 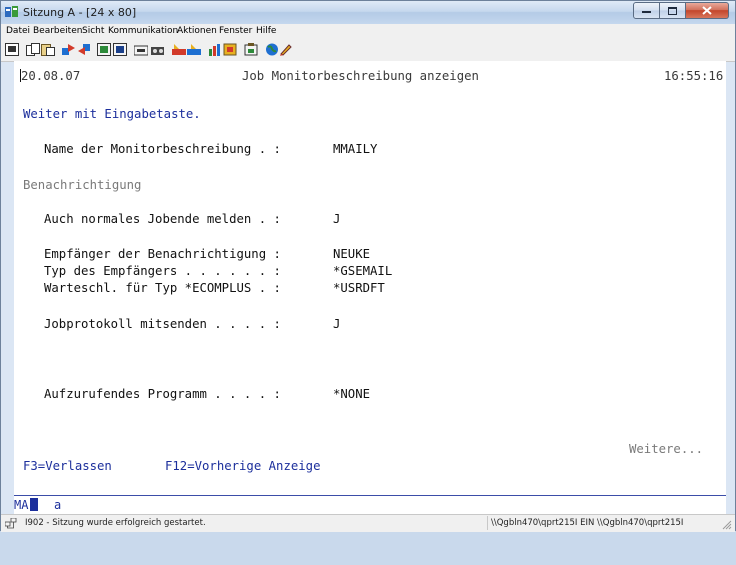 I want to click on section-notification: Benachrichtigung, so click(x=82, y=185).